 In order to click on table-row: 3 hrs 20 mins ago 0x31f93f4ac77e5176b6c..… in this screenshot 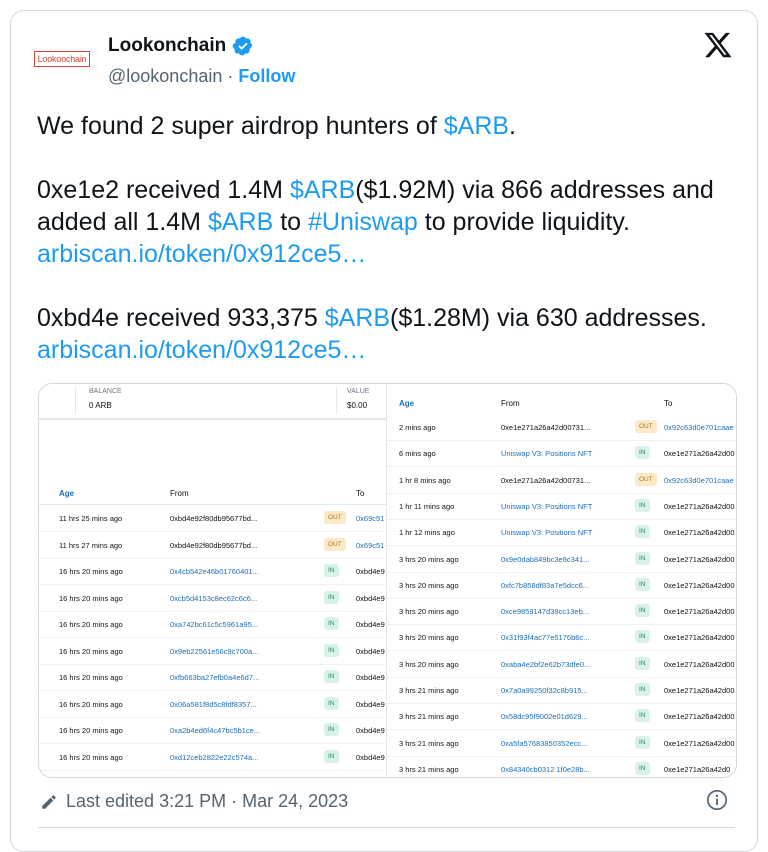, I will do `click(561, 638)`.